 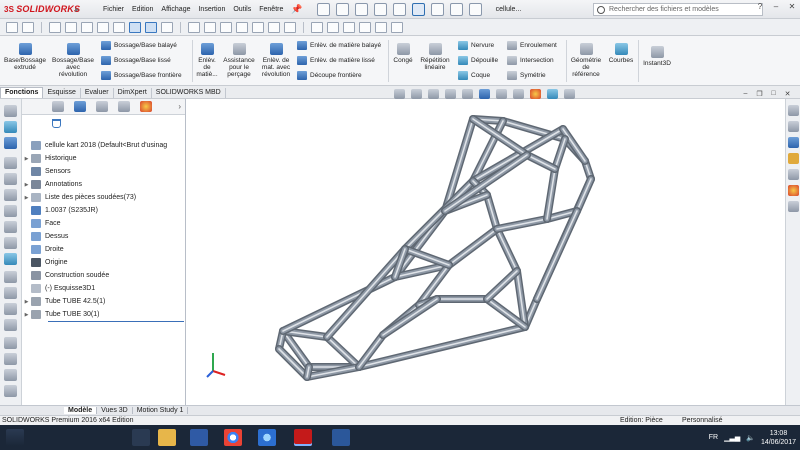 What do you see at coordinates (80, 106) in the screenshot?
I see `property-manager-tab-icon` at bounding box center [80, 106].